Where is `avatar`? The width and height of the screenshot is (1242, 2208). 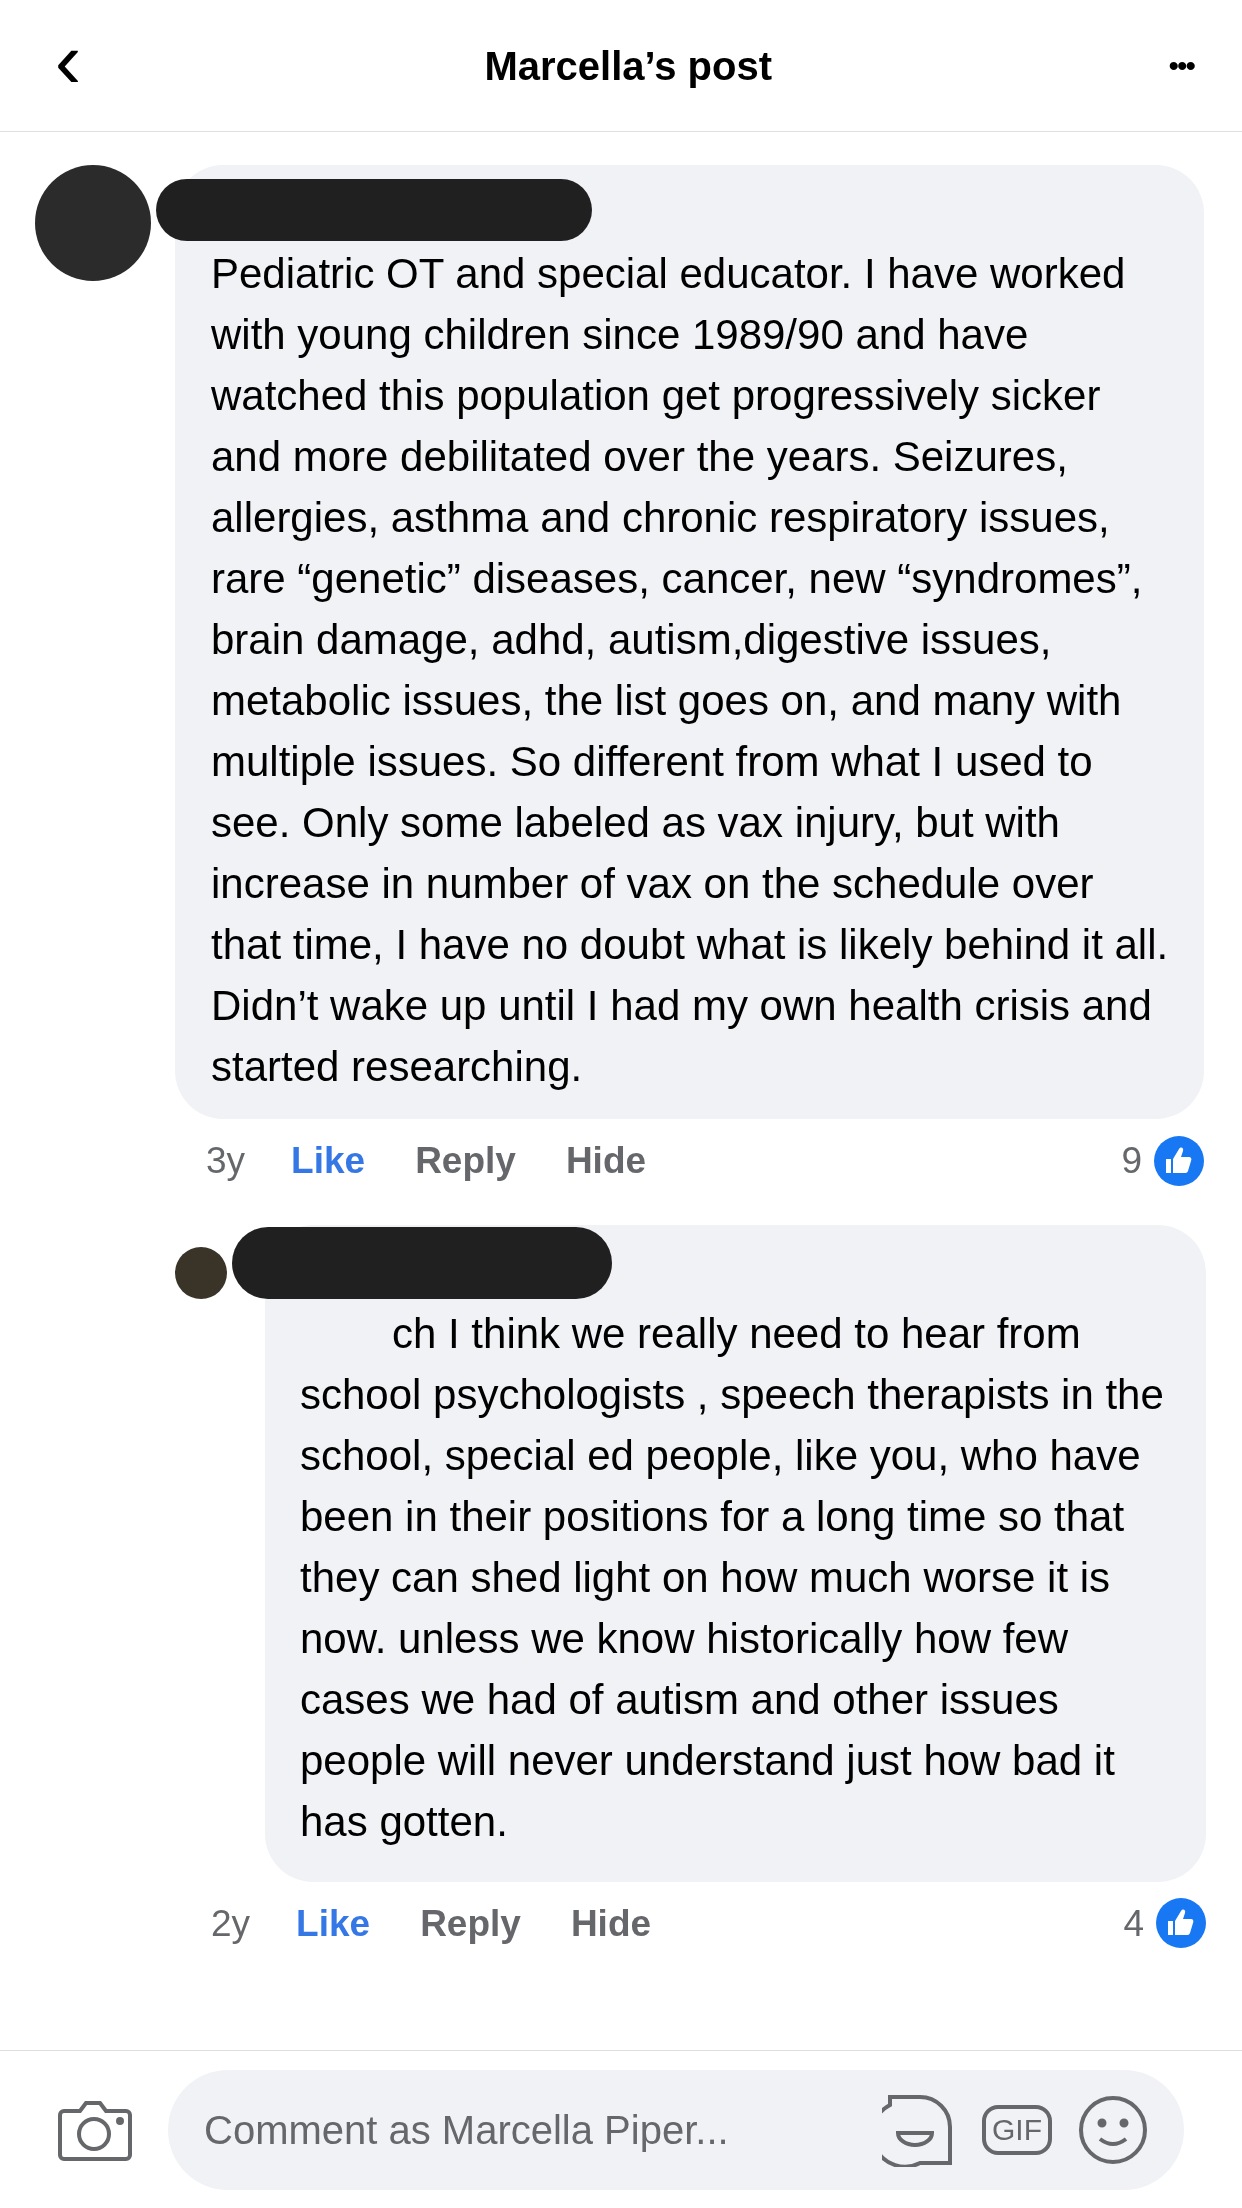
avatar is located at coordinates (201, 1272).